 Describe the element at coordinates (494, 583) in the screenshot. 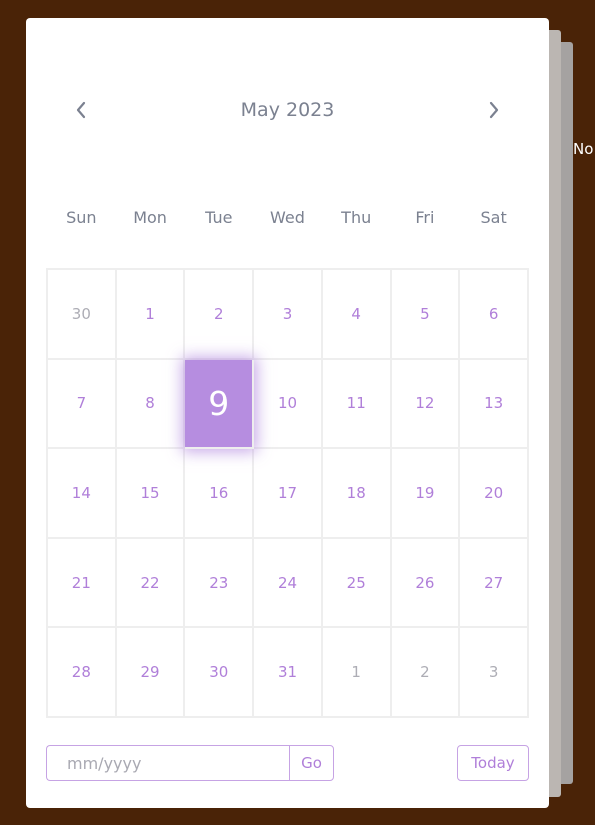

I see `day-cell: 27` at that location.